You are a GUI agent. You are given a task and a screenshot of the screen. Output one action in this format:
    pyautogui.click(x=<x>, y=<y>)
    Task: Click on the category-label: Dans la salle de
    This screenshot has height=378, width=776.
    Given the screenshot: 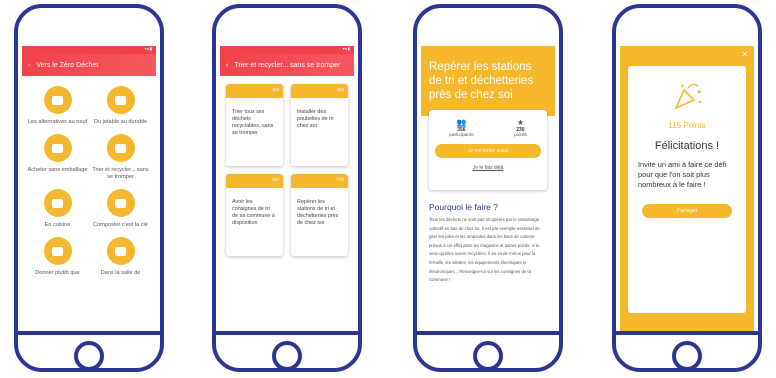 What is the action you would take?
    pyautogui.click(x=120, y=273)
    